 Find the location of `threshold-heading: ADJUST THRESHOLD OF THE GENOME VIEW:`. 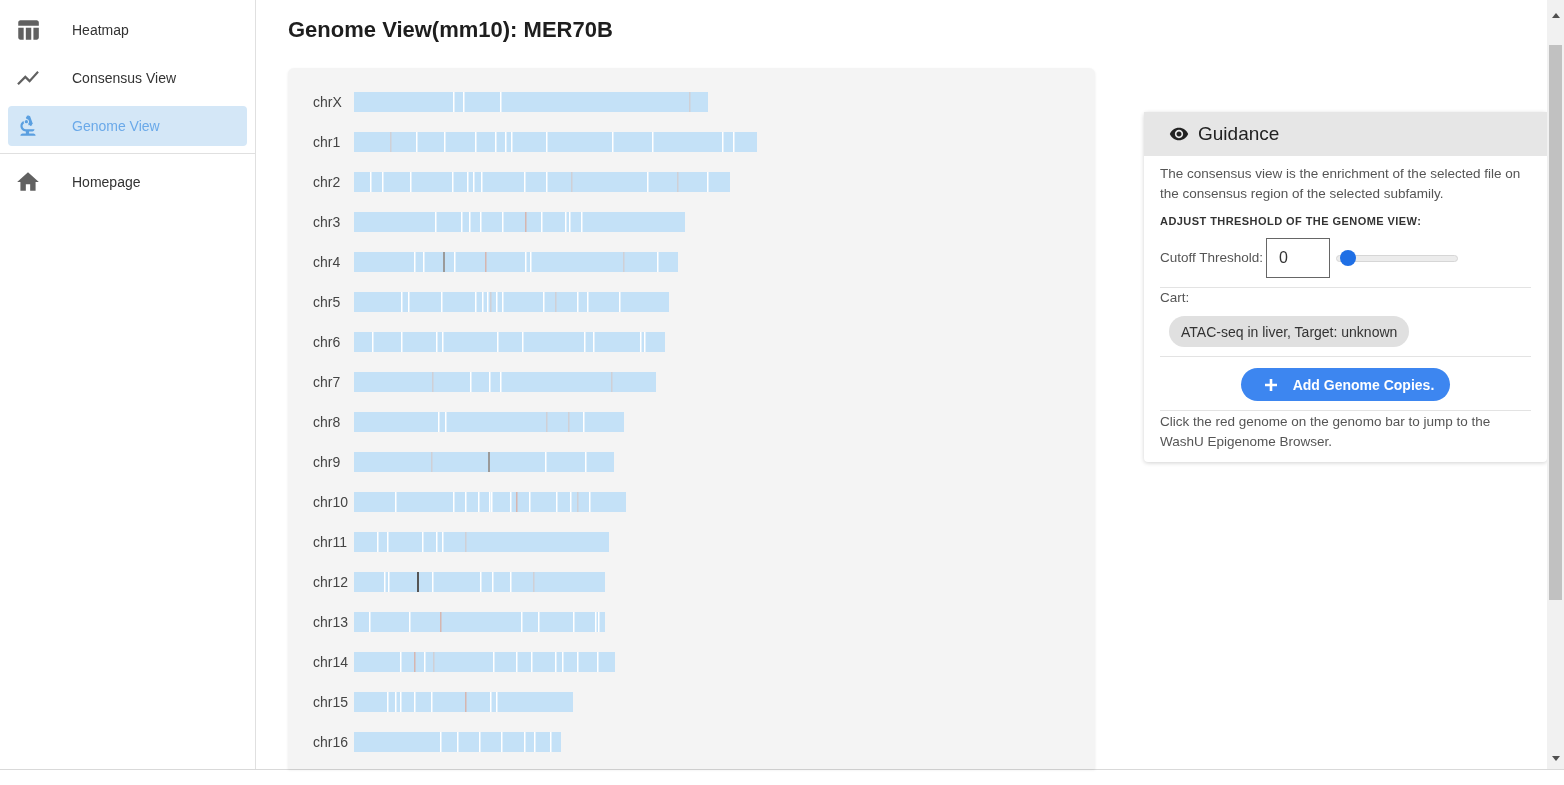

threshold-heading: ADJUST THRESHOLD OF THE GENOME VIEW: is located at coordinates (1291, 221).